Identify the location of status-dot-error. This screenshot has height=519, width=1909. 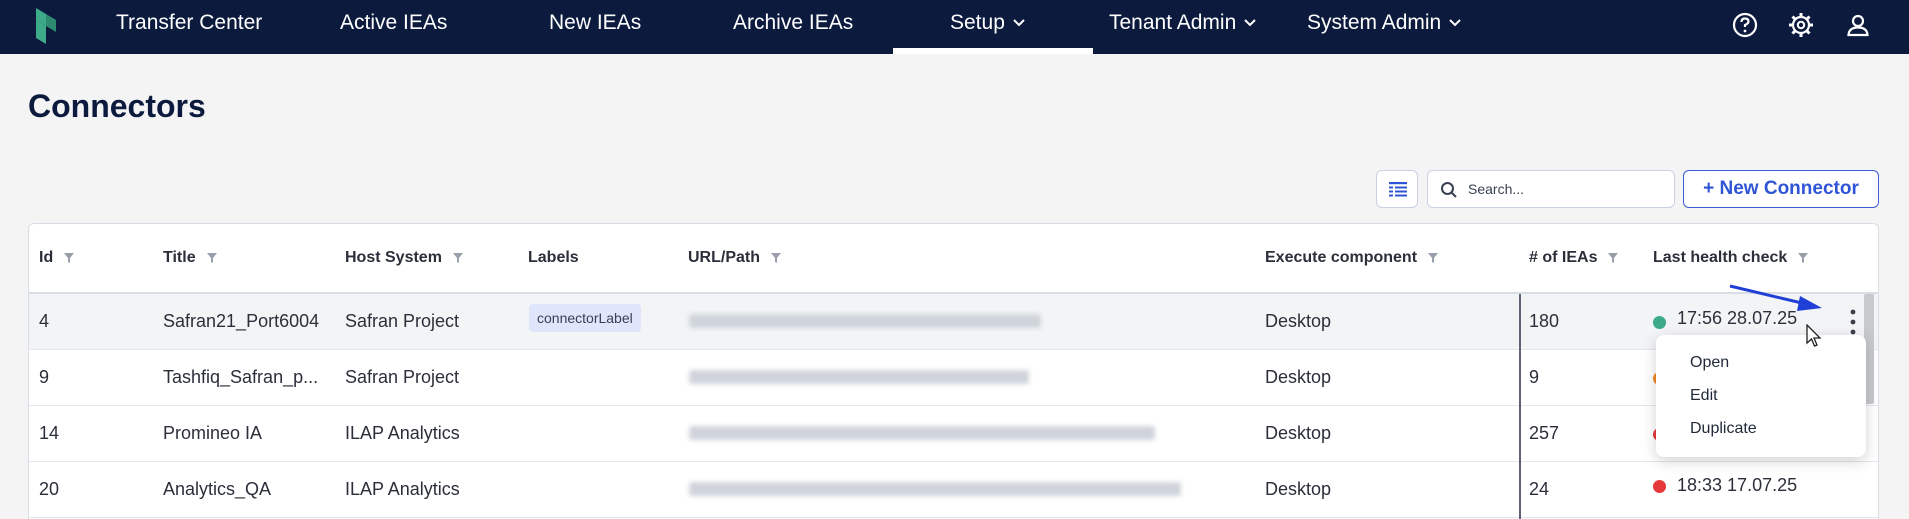
(1659, 486).